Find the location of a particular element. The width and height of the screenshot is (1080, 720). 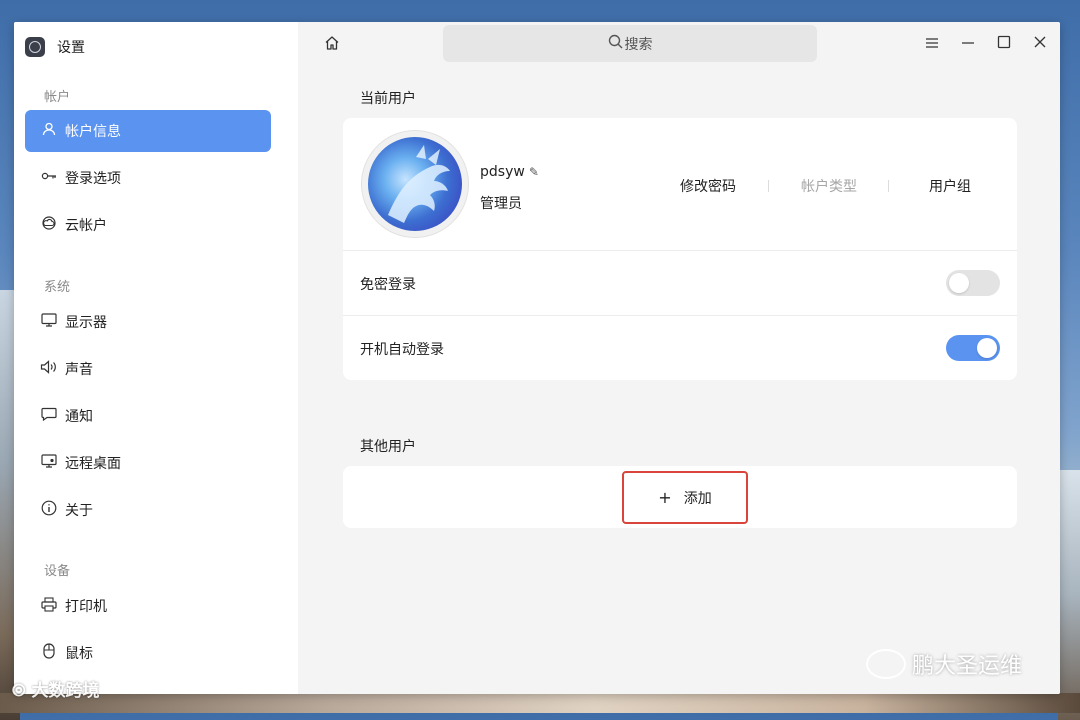

sidebar-item-label: 帐户信息 is located at coordinates (93, 132).